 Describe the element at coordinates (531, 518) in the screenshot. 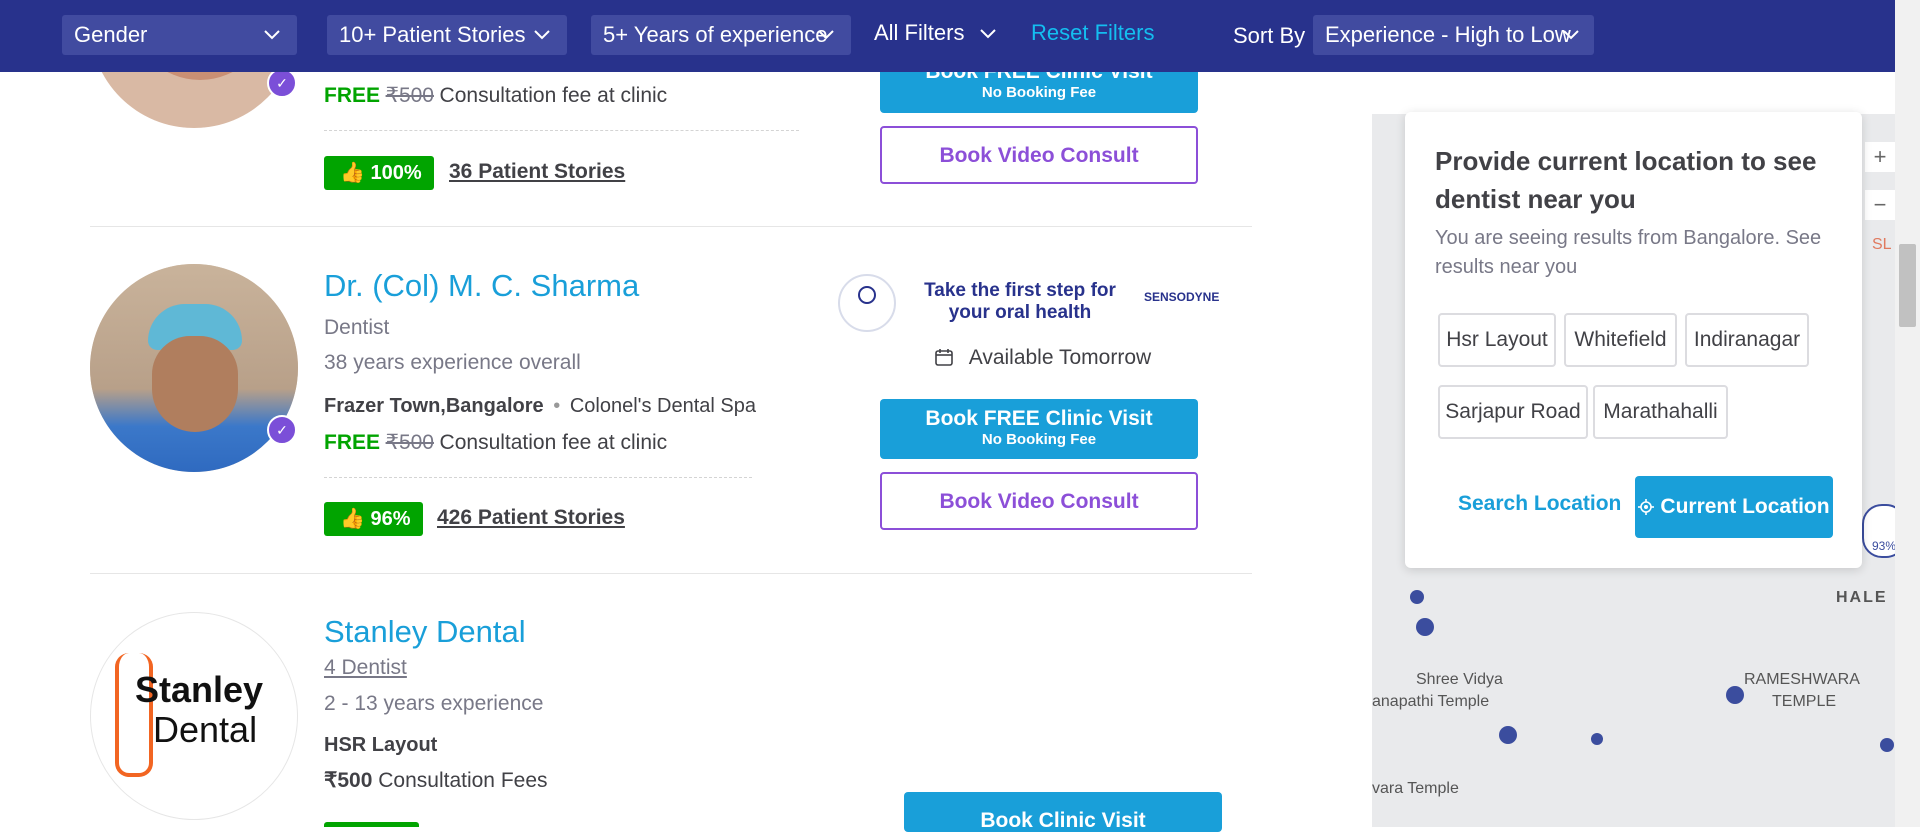

I see `patient-stories-link: 426 Patient Stories` at that location.